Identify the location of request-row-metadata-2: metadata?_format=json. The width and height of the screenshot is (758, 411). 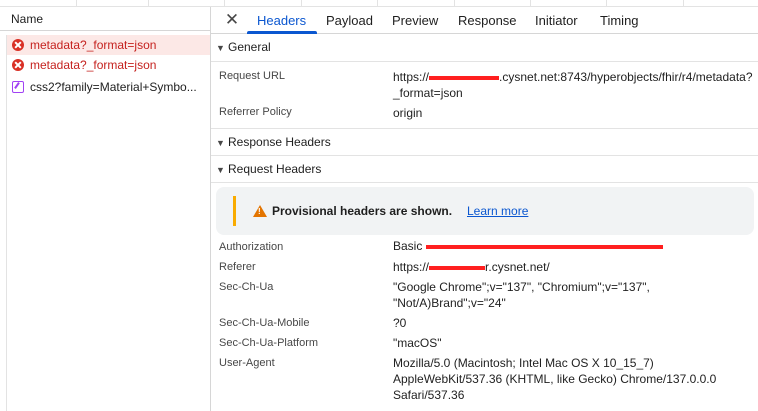
(108, 65).